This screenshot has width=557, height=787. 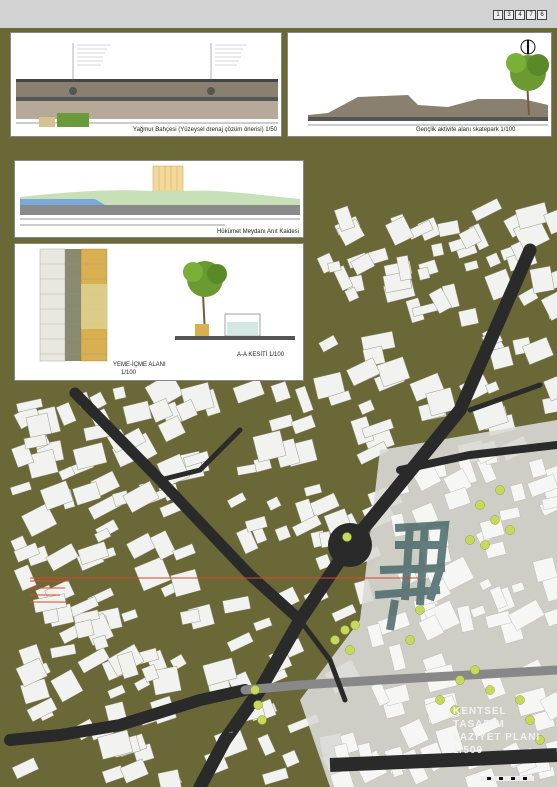 I want to click on monument-section, so click(x=160, y=195).